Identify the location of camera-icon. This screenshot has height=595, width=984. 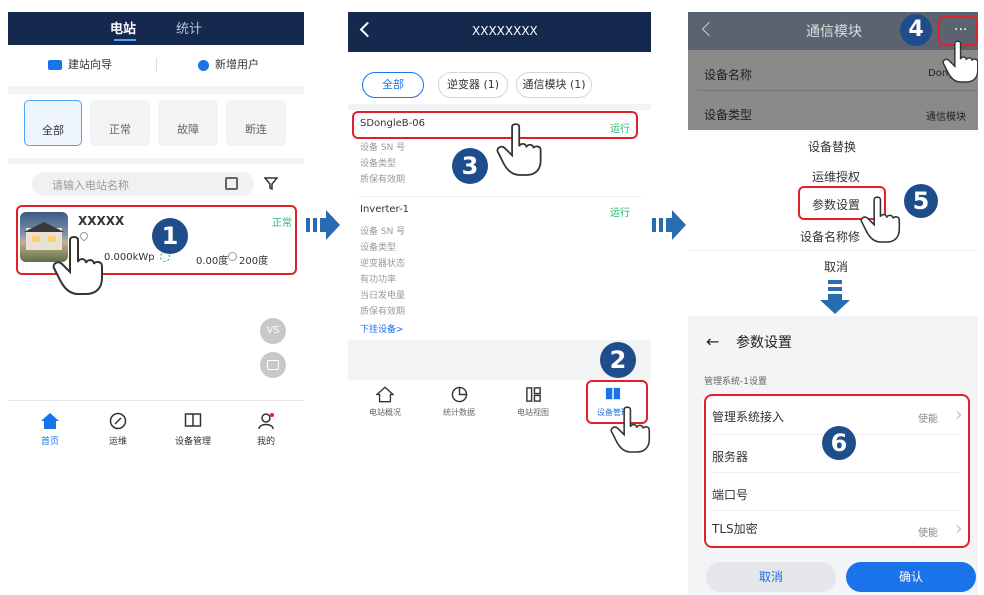
(273, 365).